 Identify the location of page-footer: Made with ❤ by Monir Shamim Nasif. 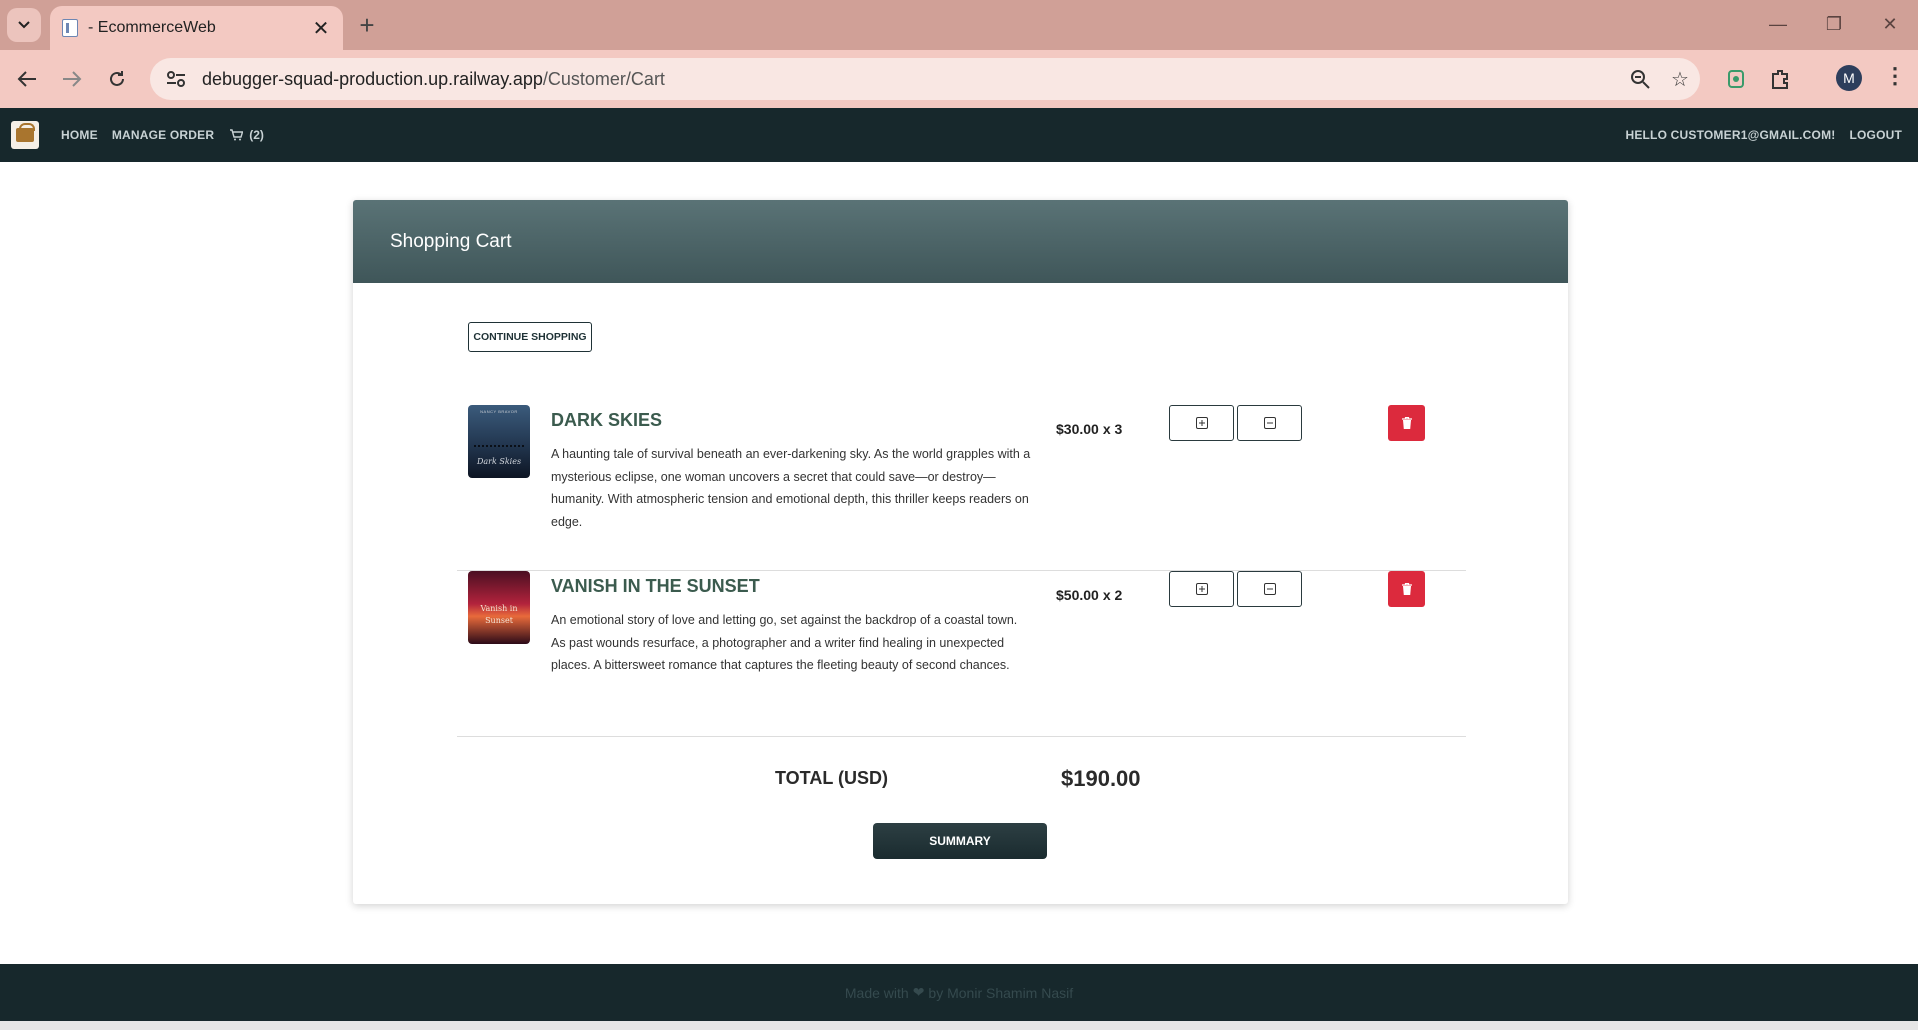
(959, 992).